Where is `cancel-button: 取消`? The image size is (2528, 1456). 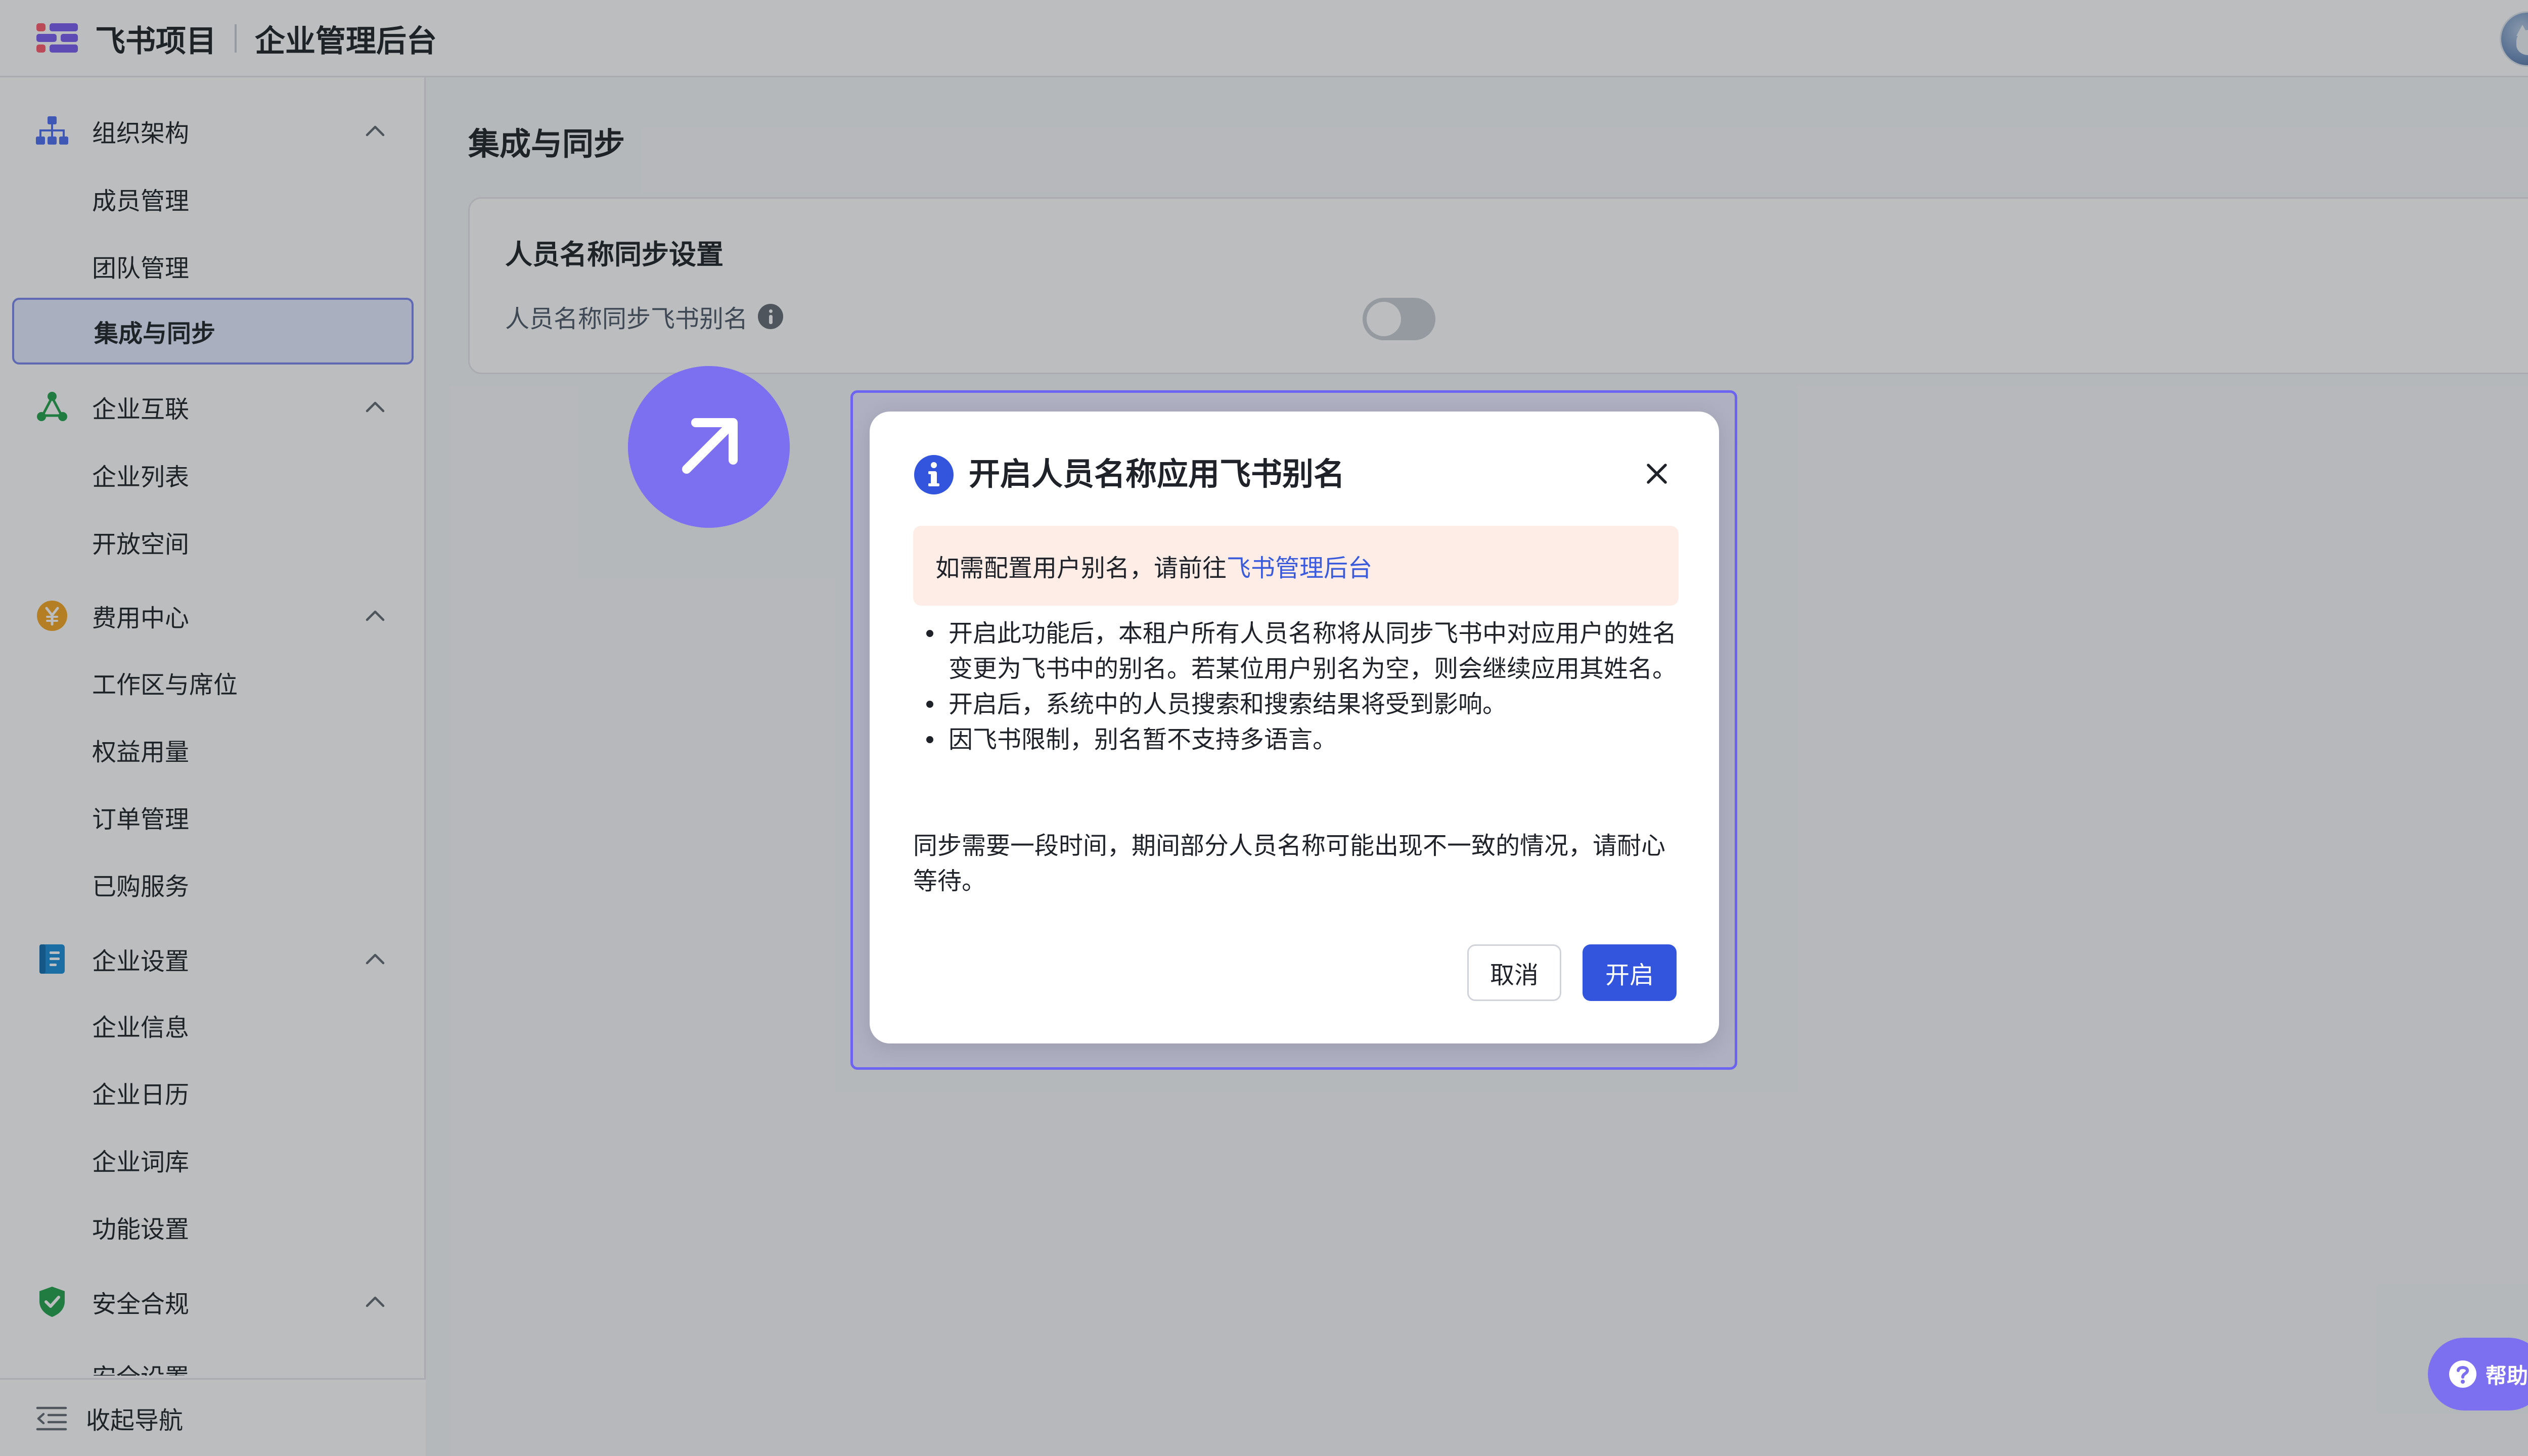
cancel-button: 取消 is located at coordinates (1514, 972).